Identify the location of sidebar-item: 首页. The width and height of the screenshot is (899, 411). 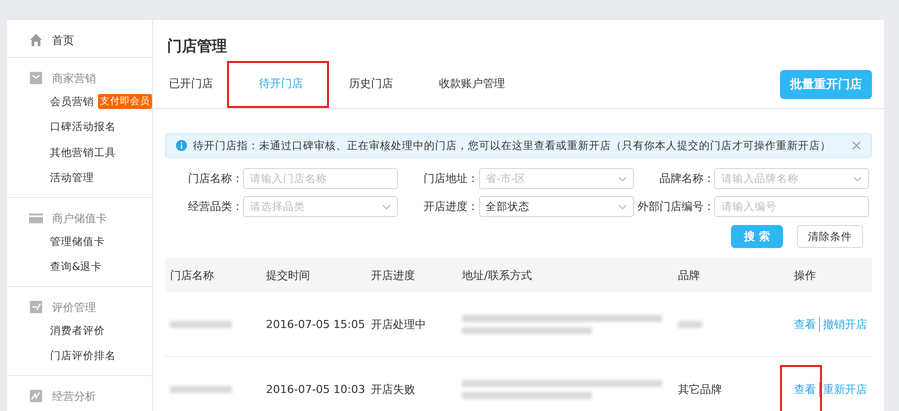
(63, 40).